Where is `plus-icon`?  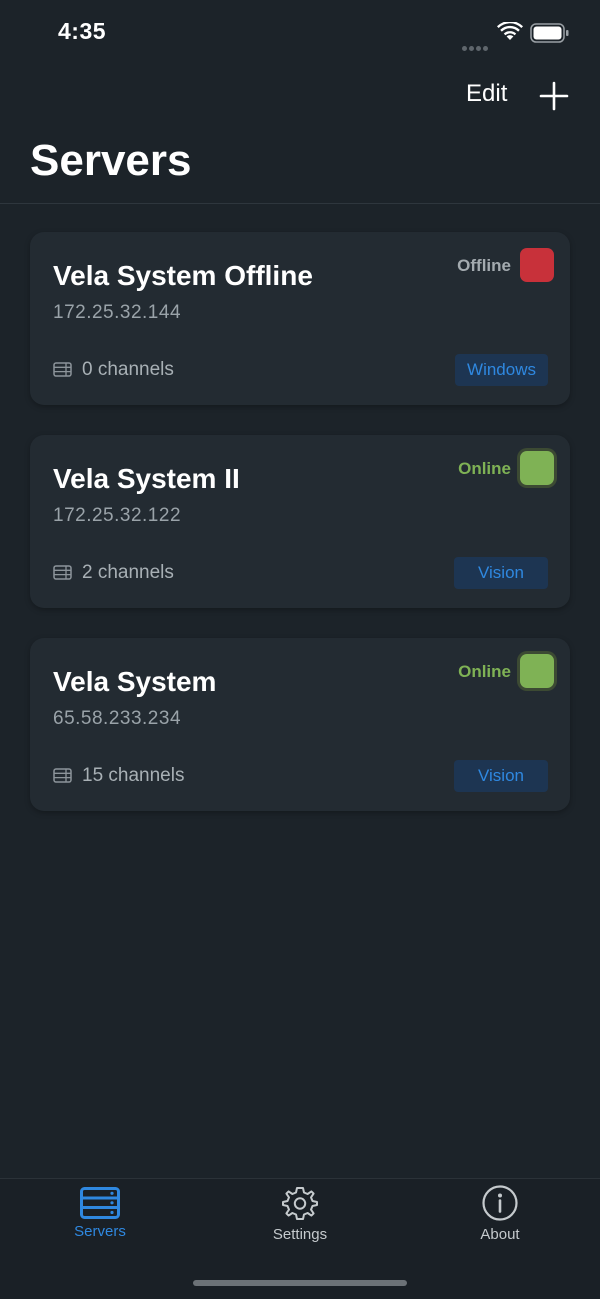 plus-icon is located at coordinates (554, 96).